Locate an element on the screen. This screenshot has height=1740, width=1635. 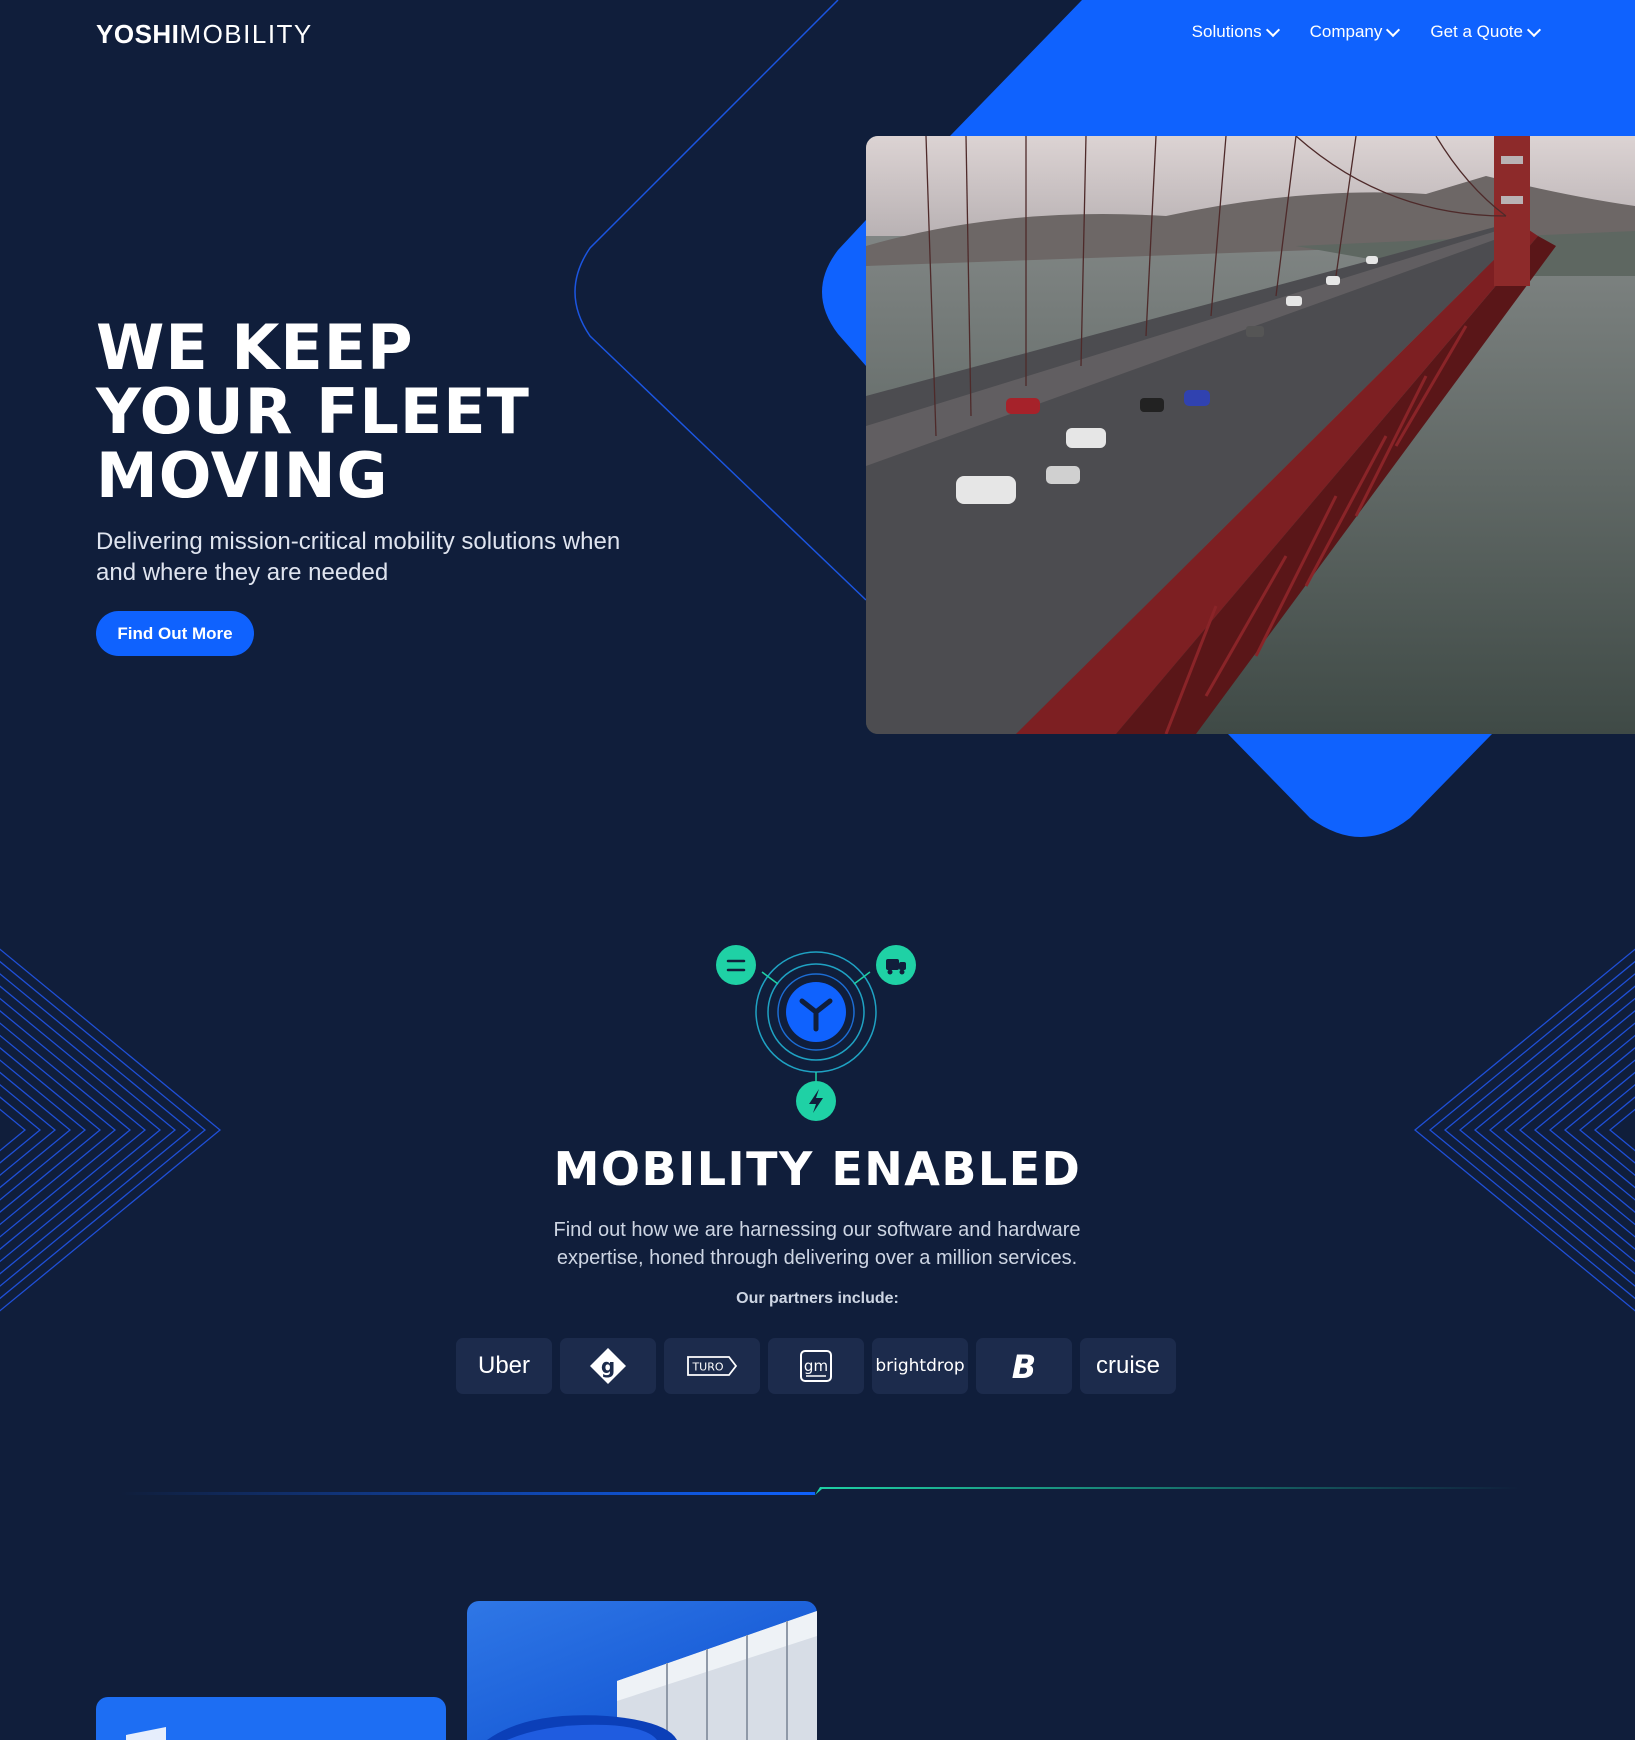
logo-bold-text: YOSHI is located at coordinates (138, 34).